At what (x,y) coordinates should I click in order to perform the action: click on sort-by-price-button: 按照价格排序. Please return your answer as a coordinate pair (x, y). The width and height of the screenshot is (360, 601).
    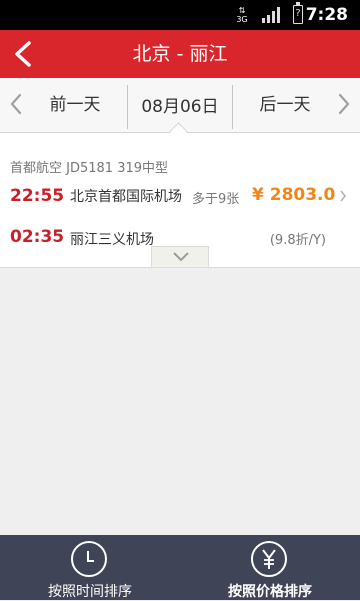
    Looking at the image, I should click on (270, 567).